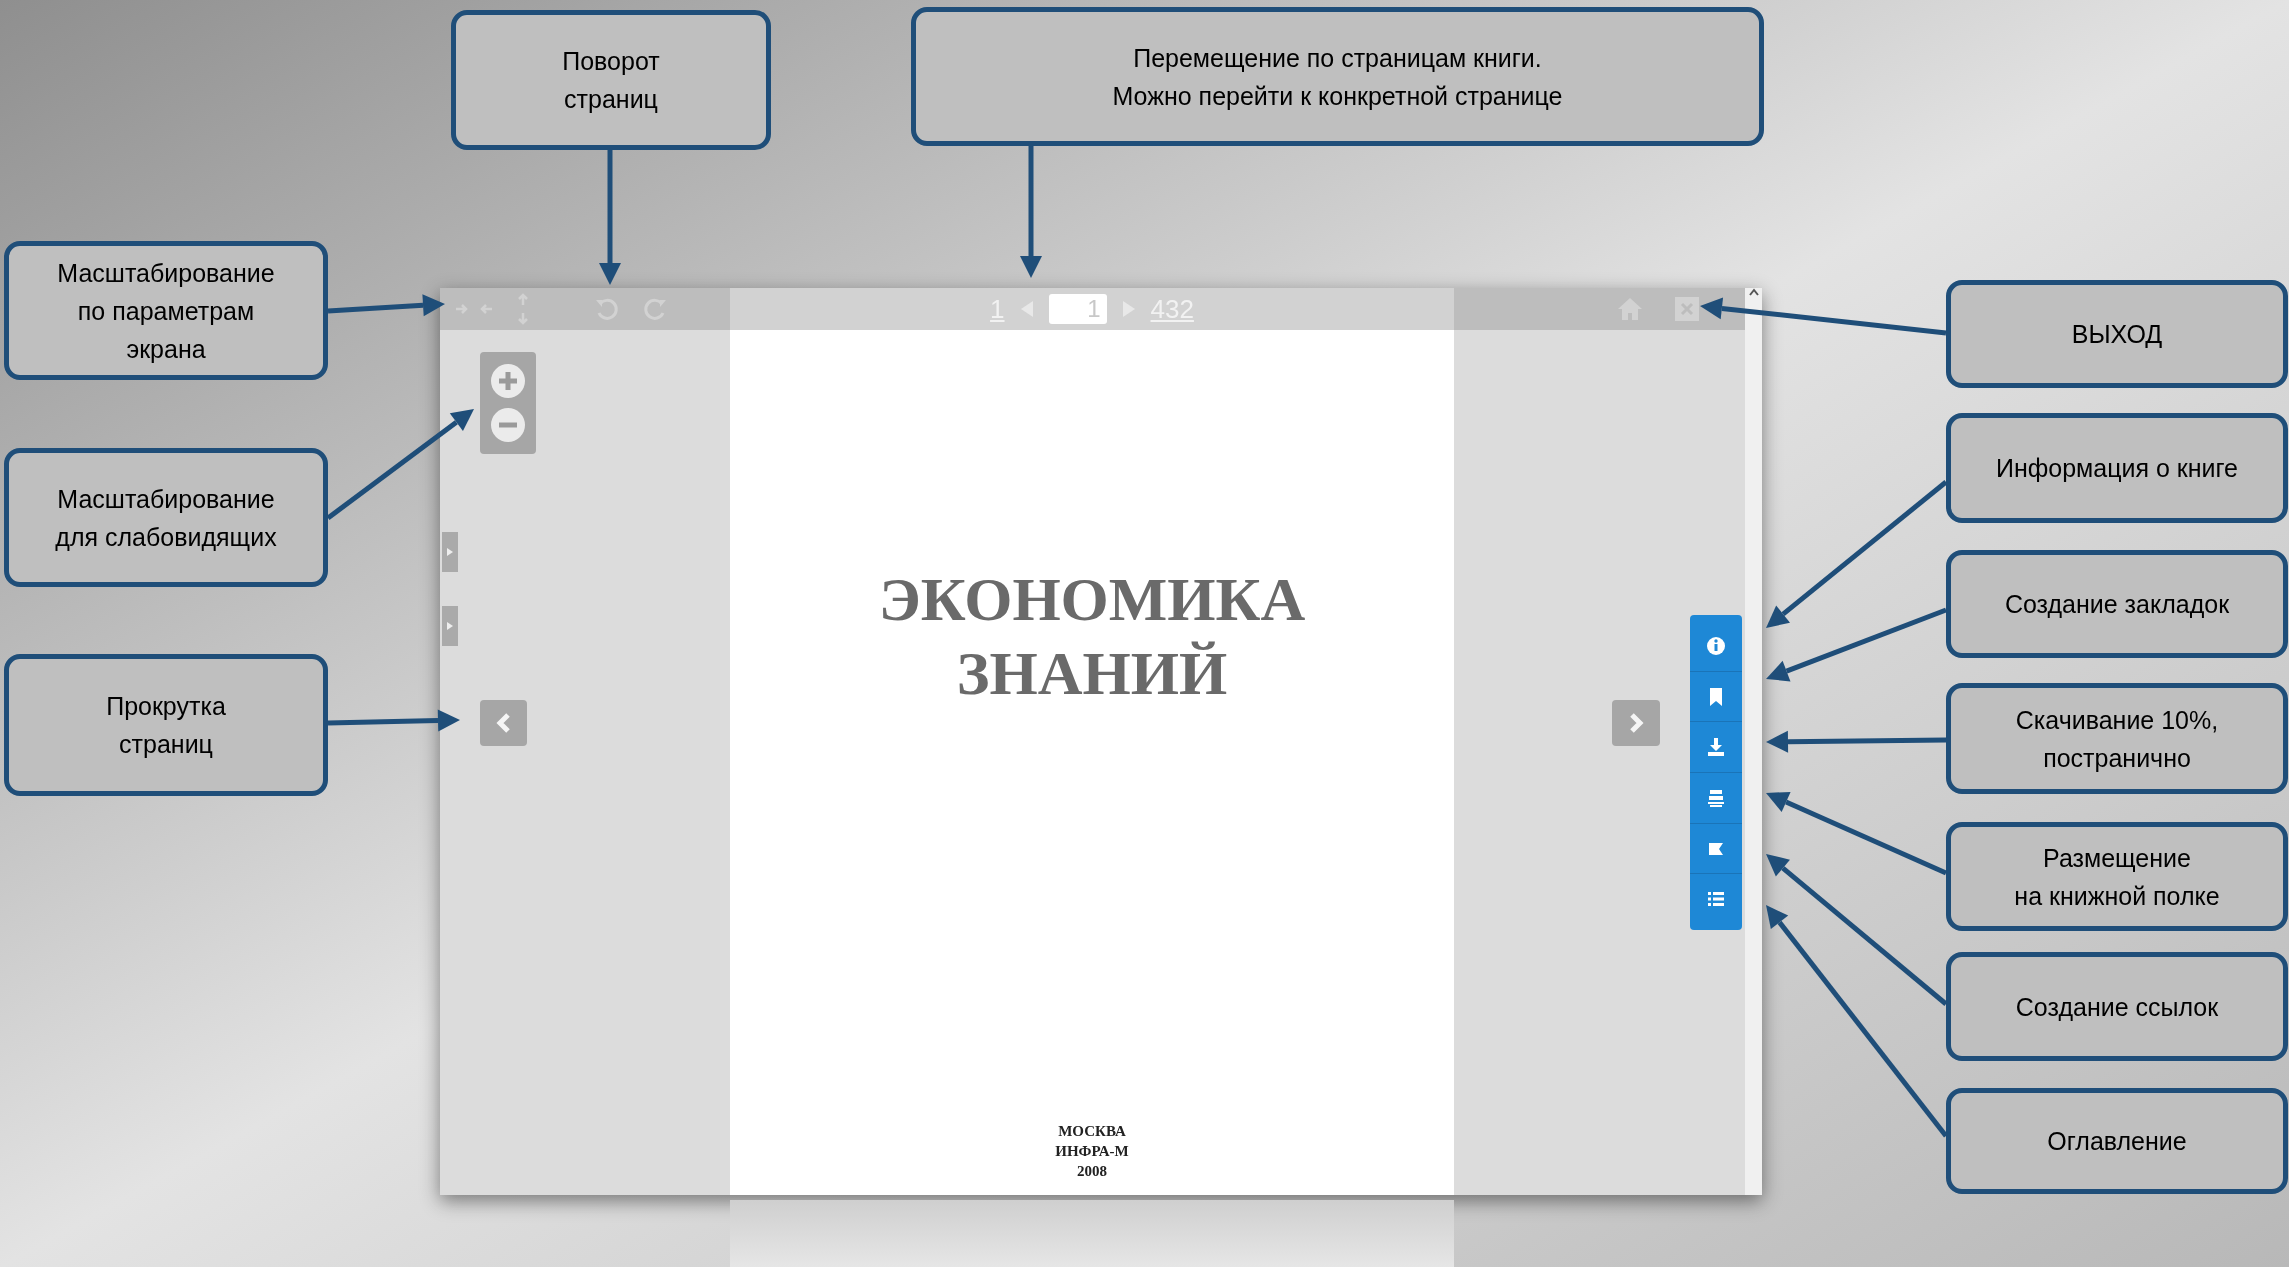  Describe the element at coordinates (1092, 1131) in the screenshot. I see `imprint-text: МОСКВА` at that location.